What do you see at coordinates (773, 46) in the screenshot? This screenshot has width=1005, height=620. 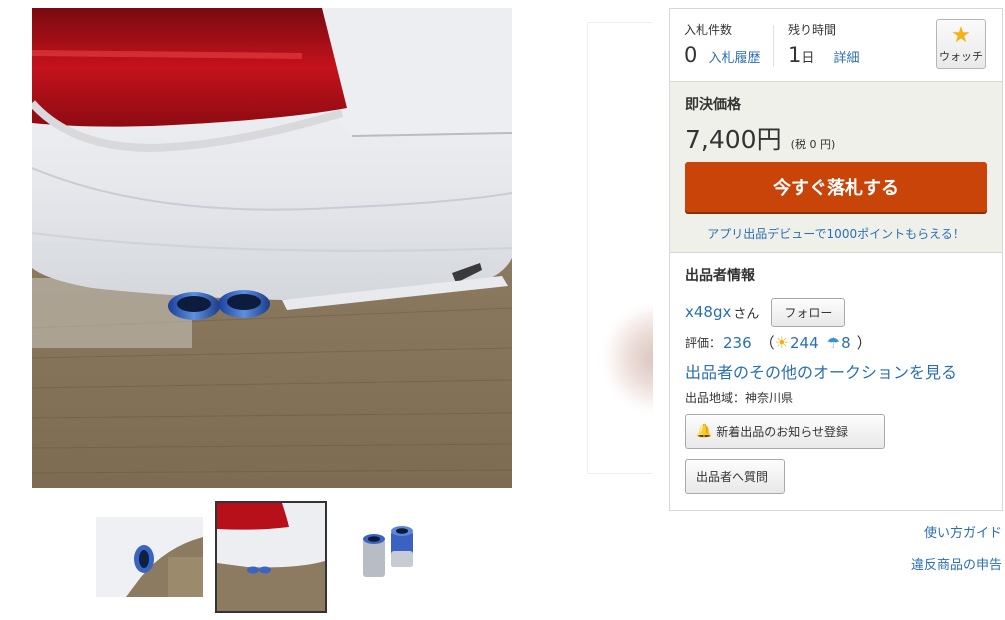 I see `divider` at bounding box center [773, 46].